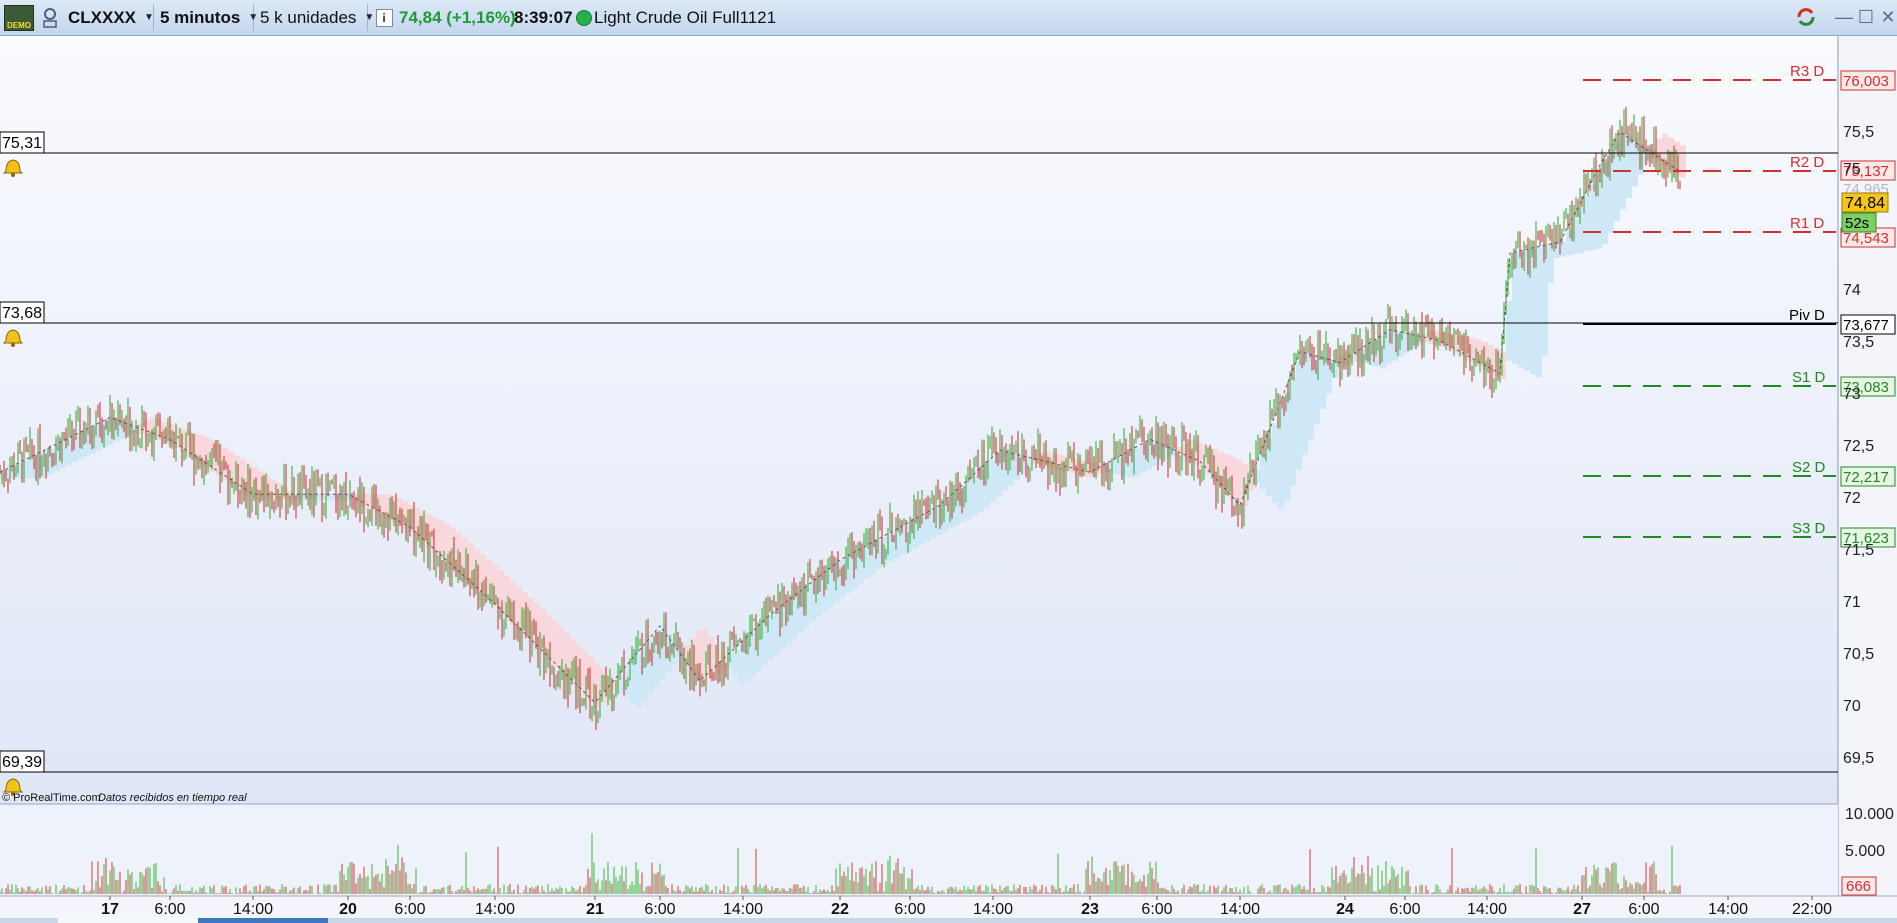  What do you see at coordinates (1866, 477) in the screenshot?
I see `pivot-value: 72,217` at bounding box center [1866, 477].